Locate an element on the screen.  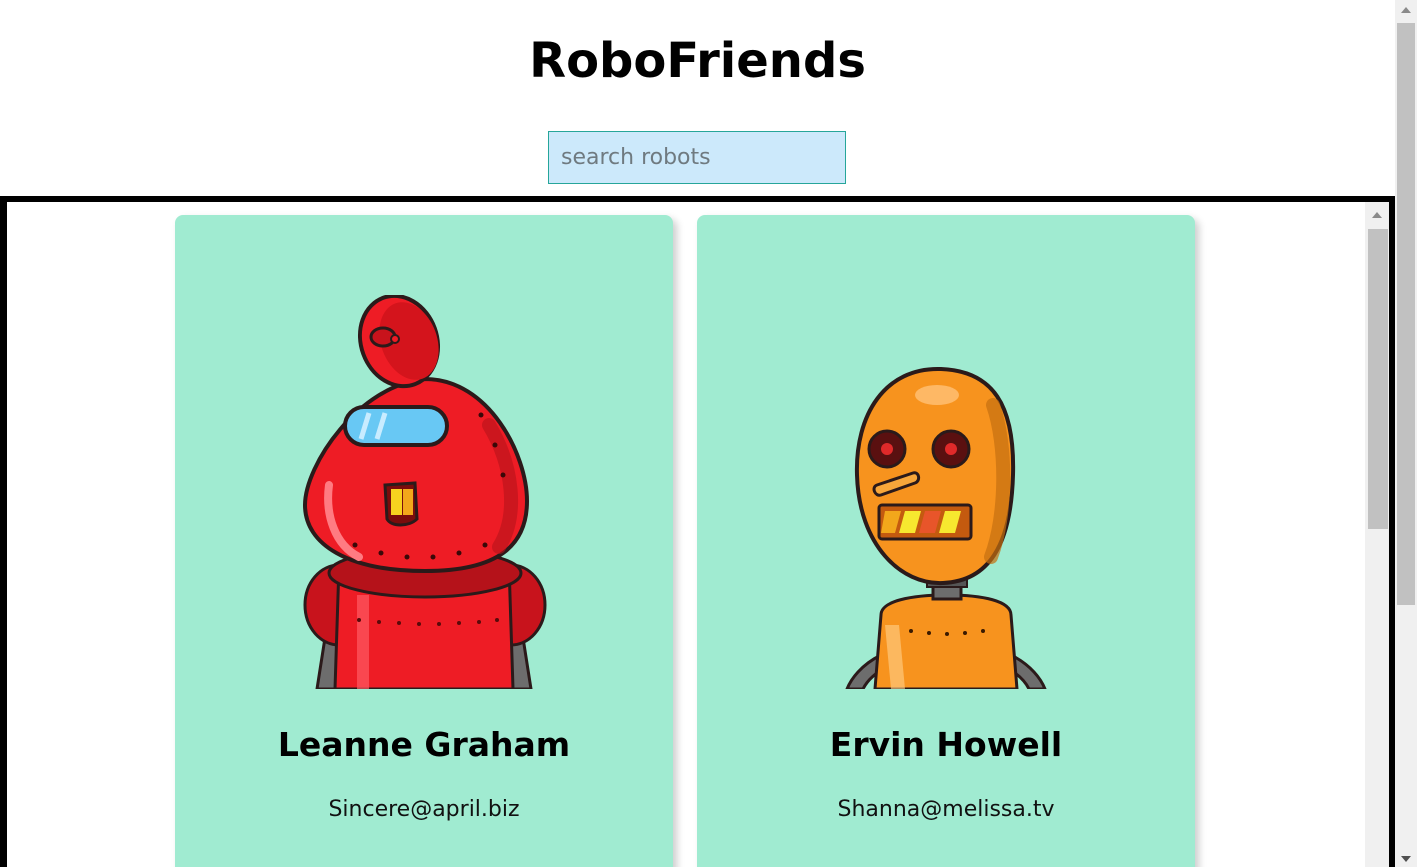
search-input is located at coordinates (697, 157).